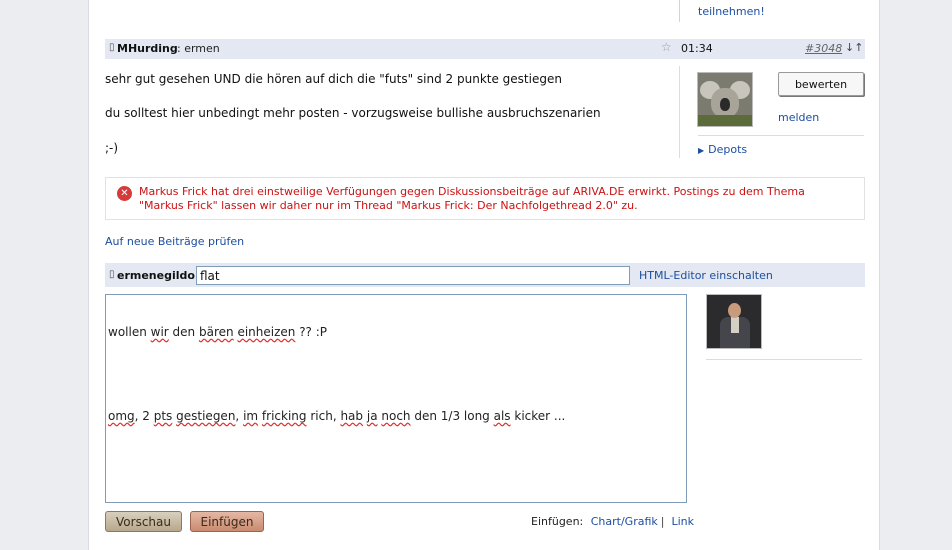 The image size is (952, 550). I want to click on top-side-box: teilnehmen!, so click(774, 11).